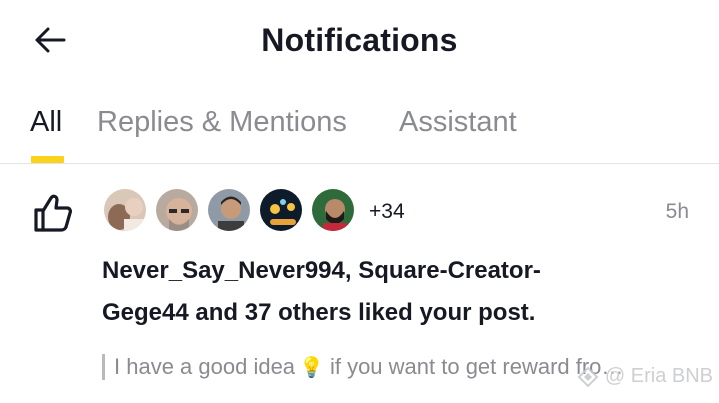 The width and height of the screenshot is (719, 403). I want to click on lightbulb-icon: 💡, so click(311, 368).